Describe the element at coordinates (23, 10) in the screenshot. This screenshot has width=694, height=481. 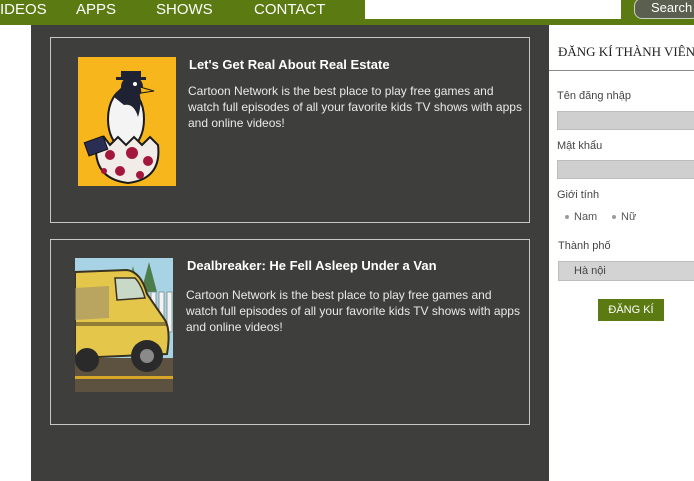
I see `nav-item-videos: VIDEOS` at that location.